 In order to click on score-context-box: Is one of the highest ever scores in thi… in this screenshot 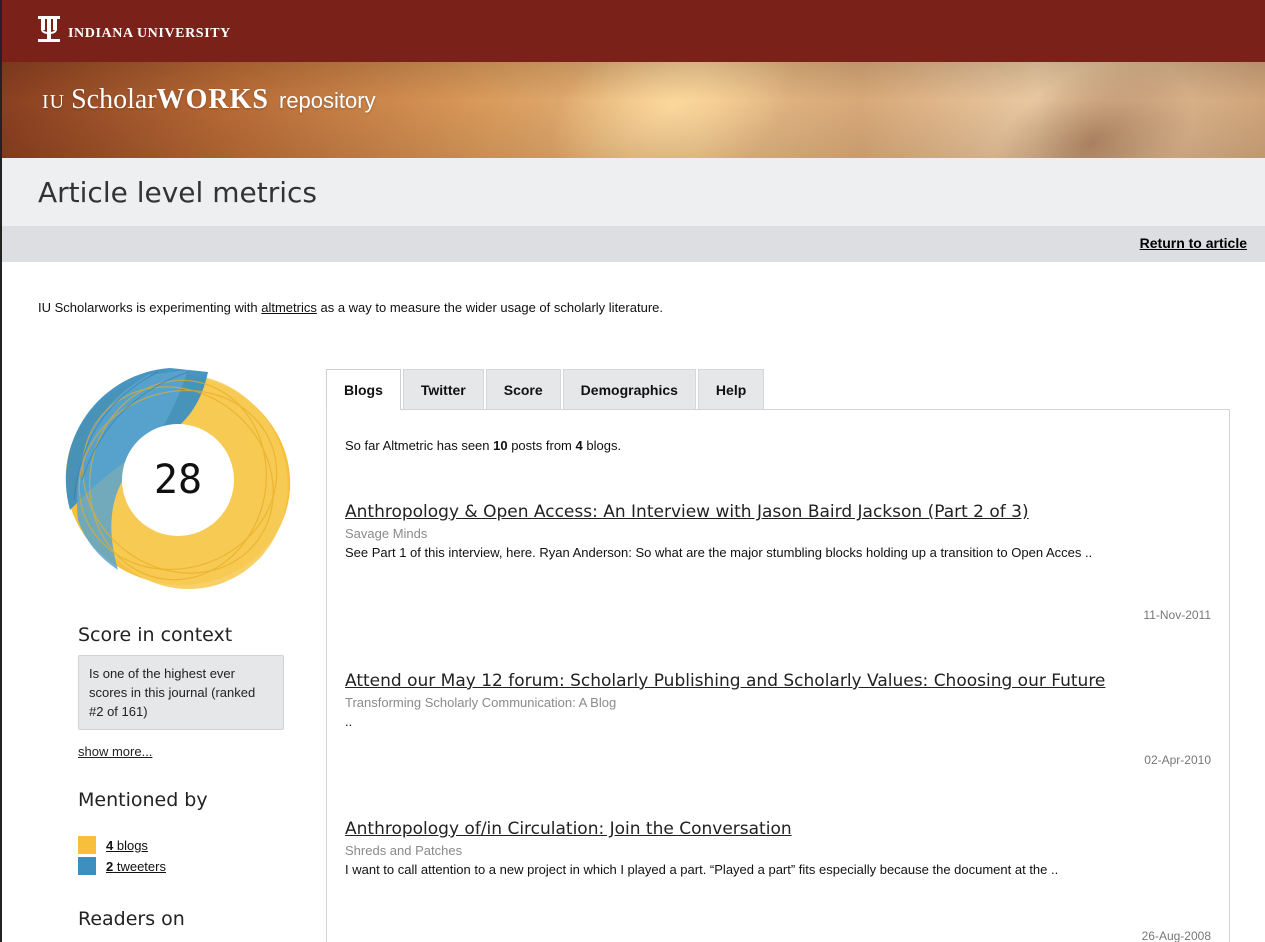, I will do `click(181, 692)`.